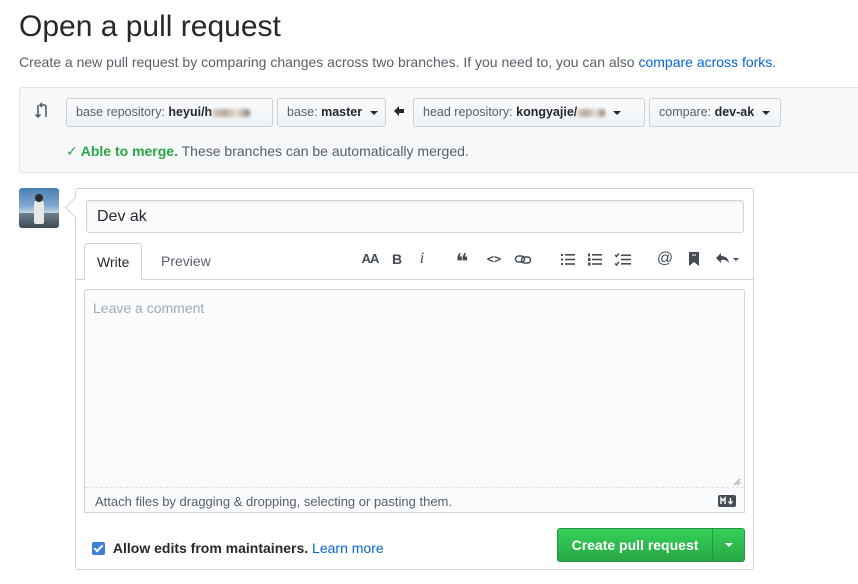 Image resolution: width=858 pixels, height=584 pixels. Describe the element at coordinates (728, 545) in the screenshot. I see `create-options-dropdown` at that location.